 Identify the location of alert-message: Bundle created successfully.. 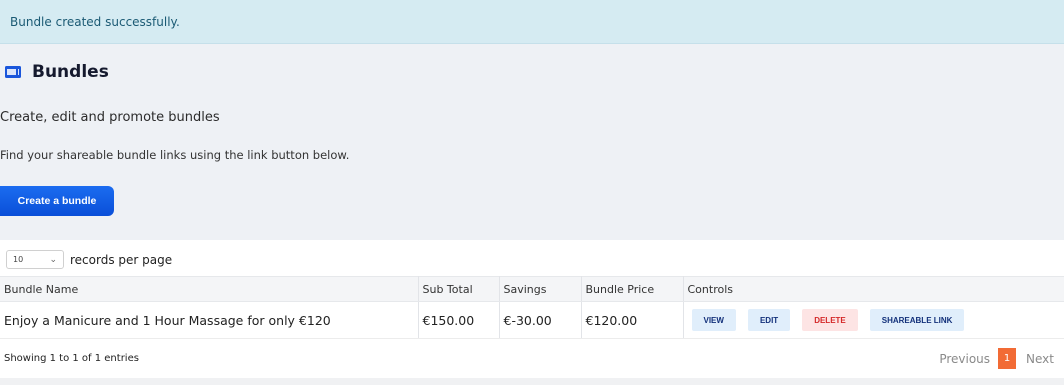
(95, 21).